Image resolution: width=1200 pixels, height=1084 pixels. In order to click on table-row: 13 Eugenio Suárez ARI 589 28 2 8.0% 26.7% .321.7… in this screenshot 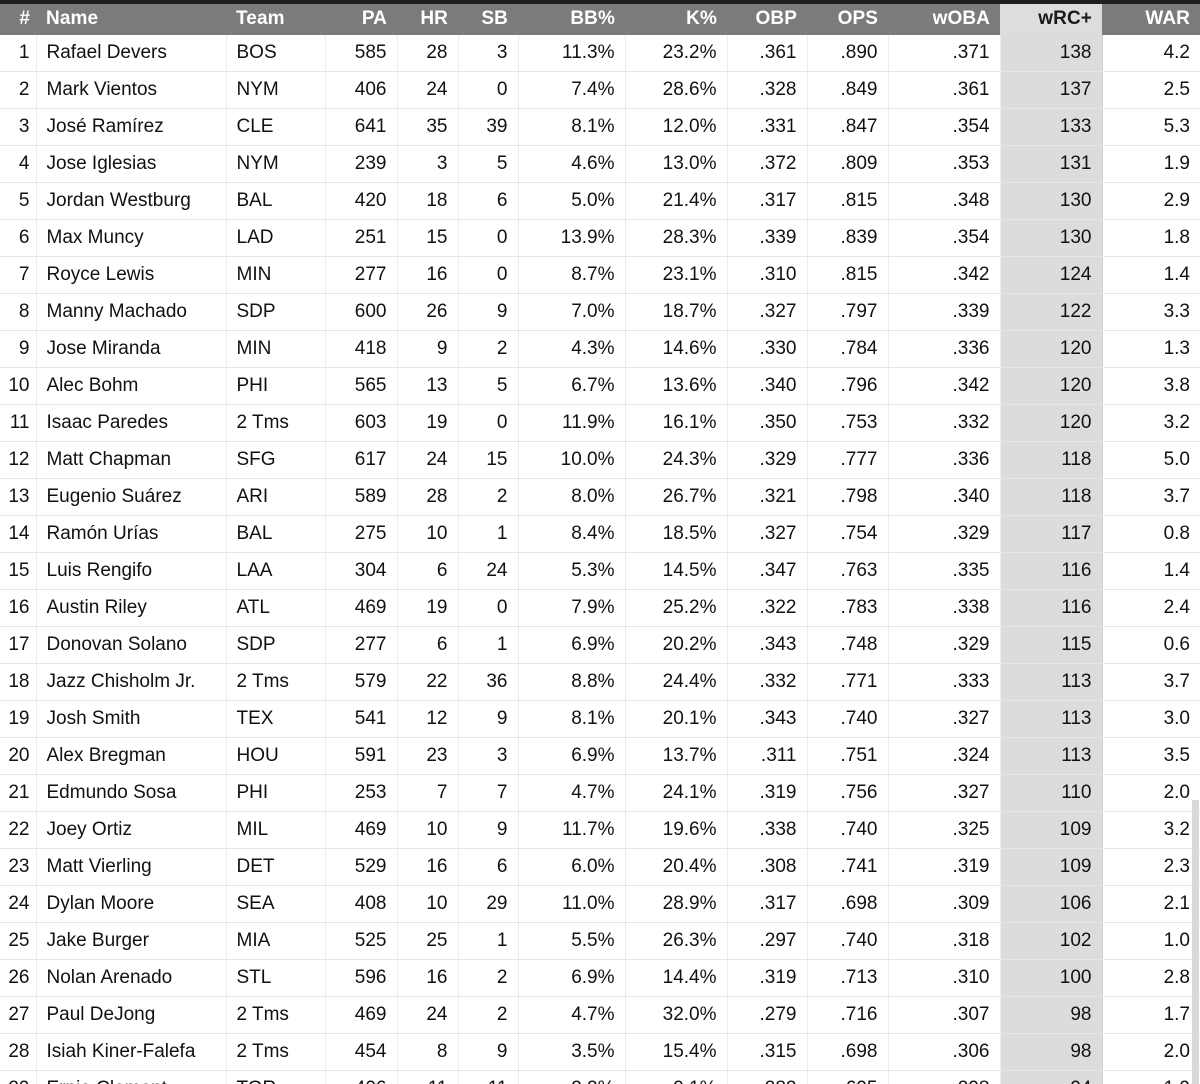, I will do `click(600, 497)`.